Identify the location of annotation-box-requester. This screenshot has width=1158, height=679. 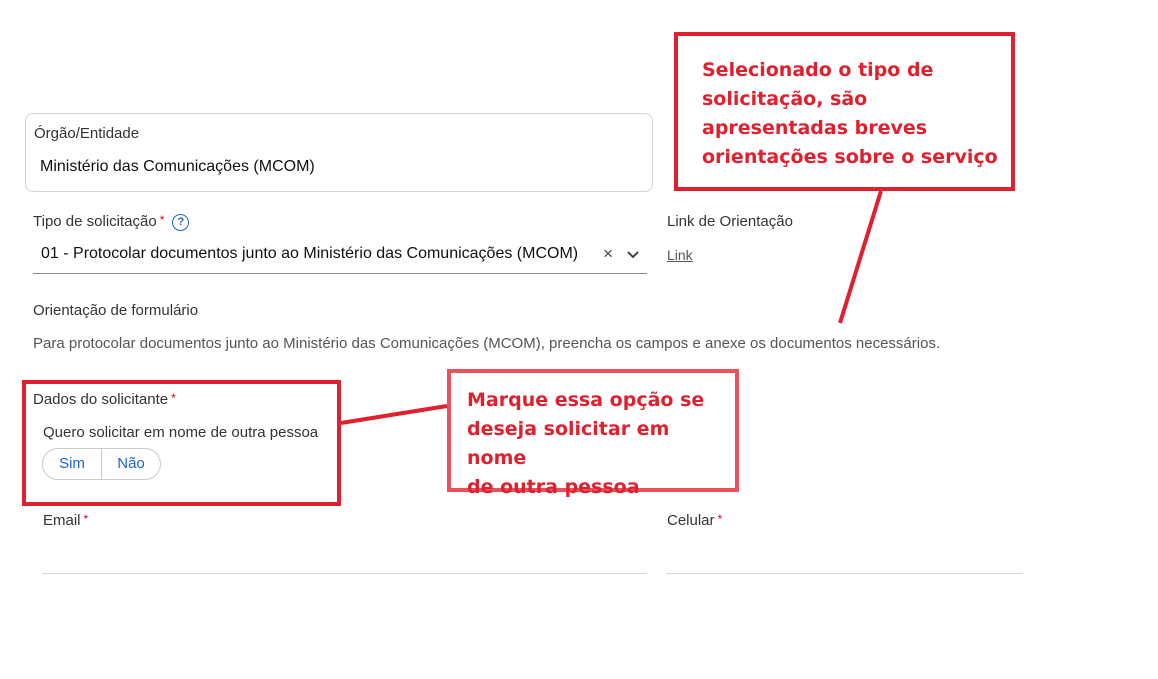
(181, 443).